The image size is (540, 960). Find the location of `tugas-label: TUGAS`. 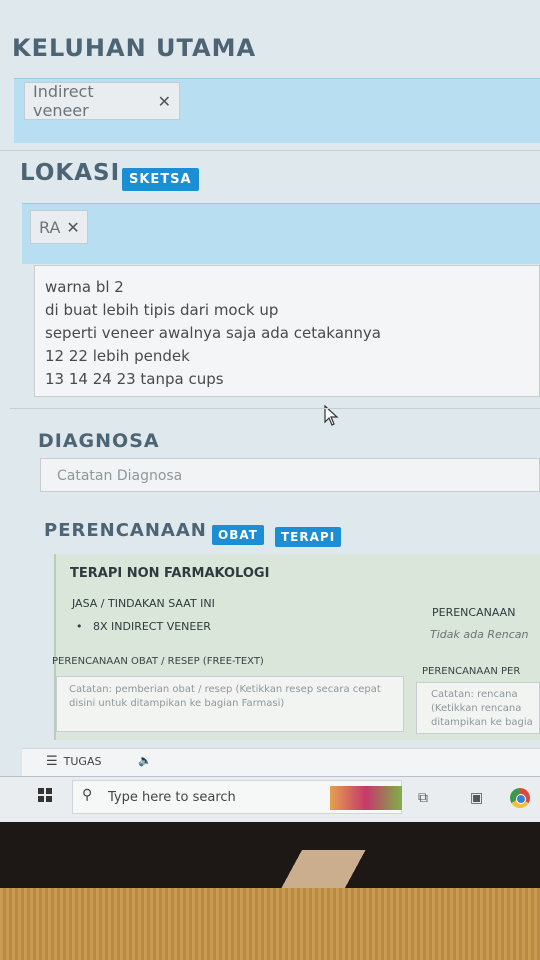

tugas-label: TUGAS is located at coordinates (82, 761).